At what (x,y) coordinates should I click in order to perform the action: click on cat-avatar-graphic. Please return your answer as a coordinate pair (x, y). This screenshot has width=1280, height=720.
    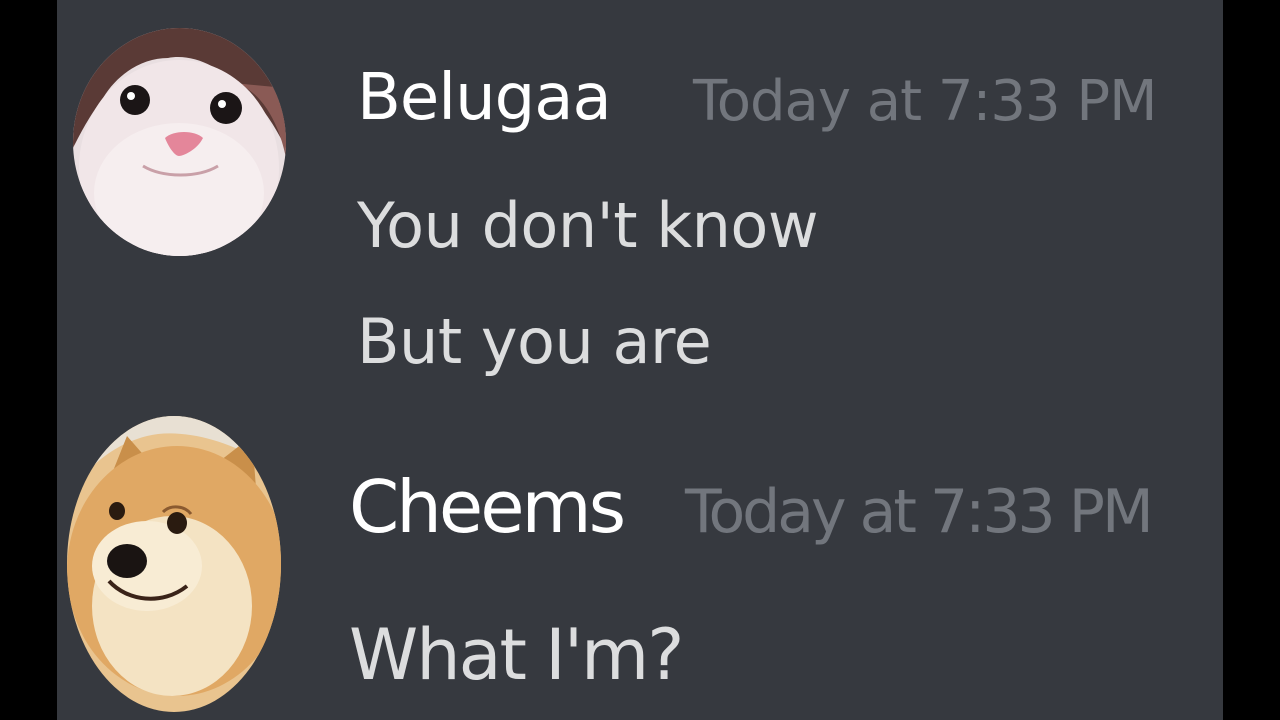
    Looking at the image, I should click on (179, 142).